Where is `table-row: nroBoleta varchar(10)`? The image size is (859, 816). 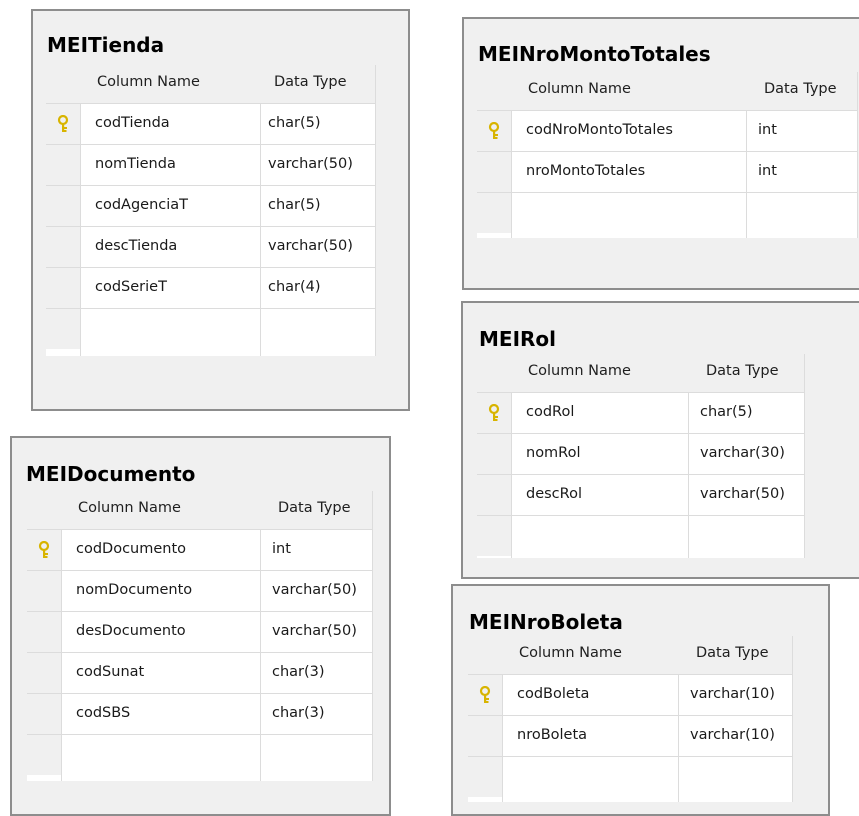 table-row: nroBoleta varchar(10) is located at coordinates (630, 735).